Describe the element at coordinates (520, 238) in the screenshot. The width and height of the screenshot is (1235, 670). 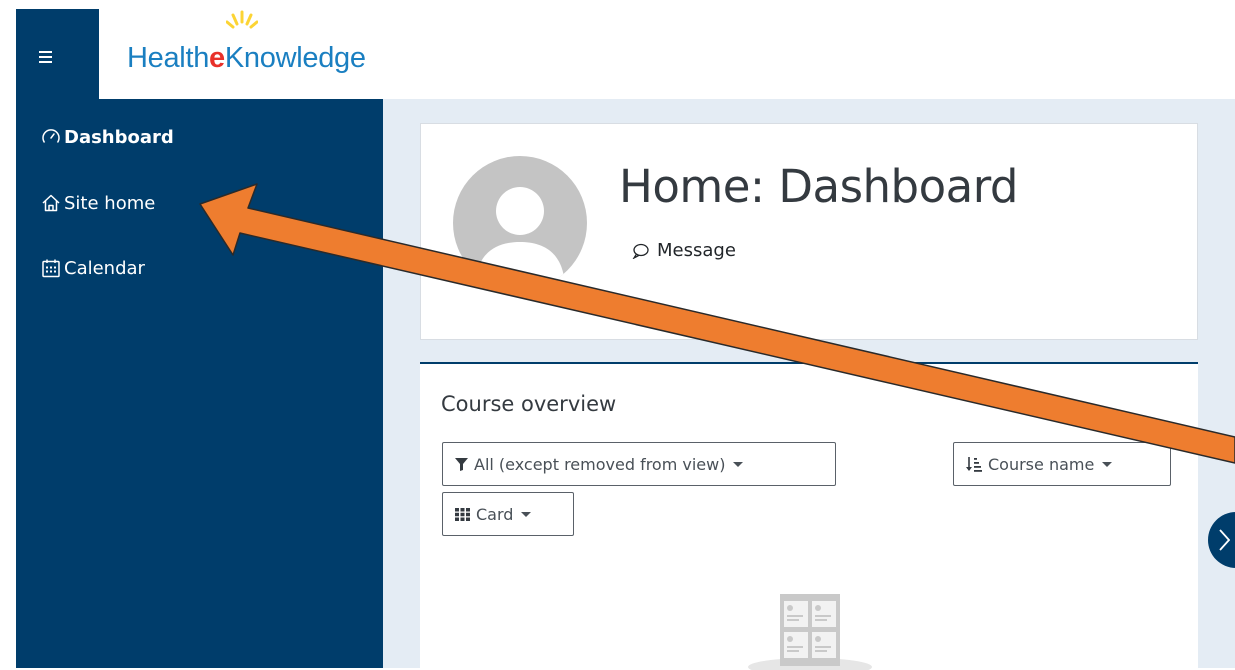
I see `user-silhouette-icon` at that location.